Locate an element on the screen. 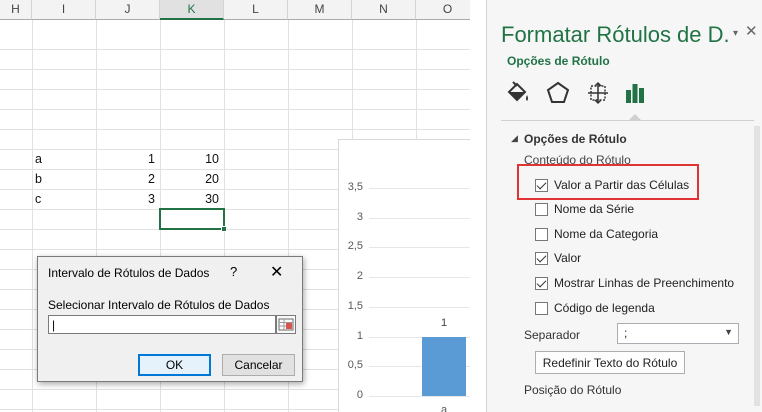  cell-j-2: 2 is located at coordinates (128, 179).